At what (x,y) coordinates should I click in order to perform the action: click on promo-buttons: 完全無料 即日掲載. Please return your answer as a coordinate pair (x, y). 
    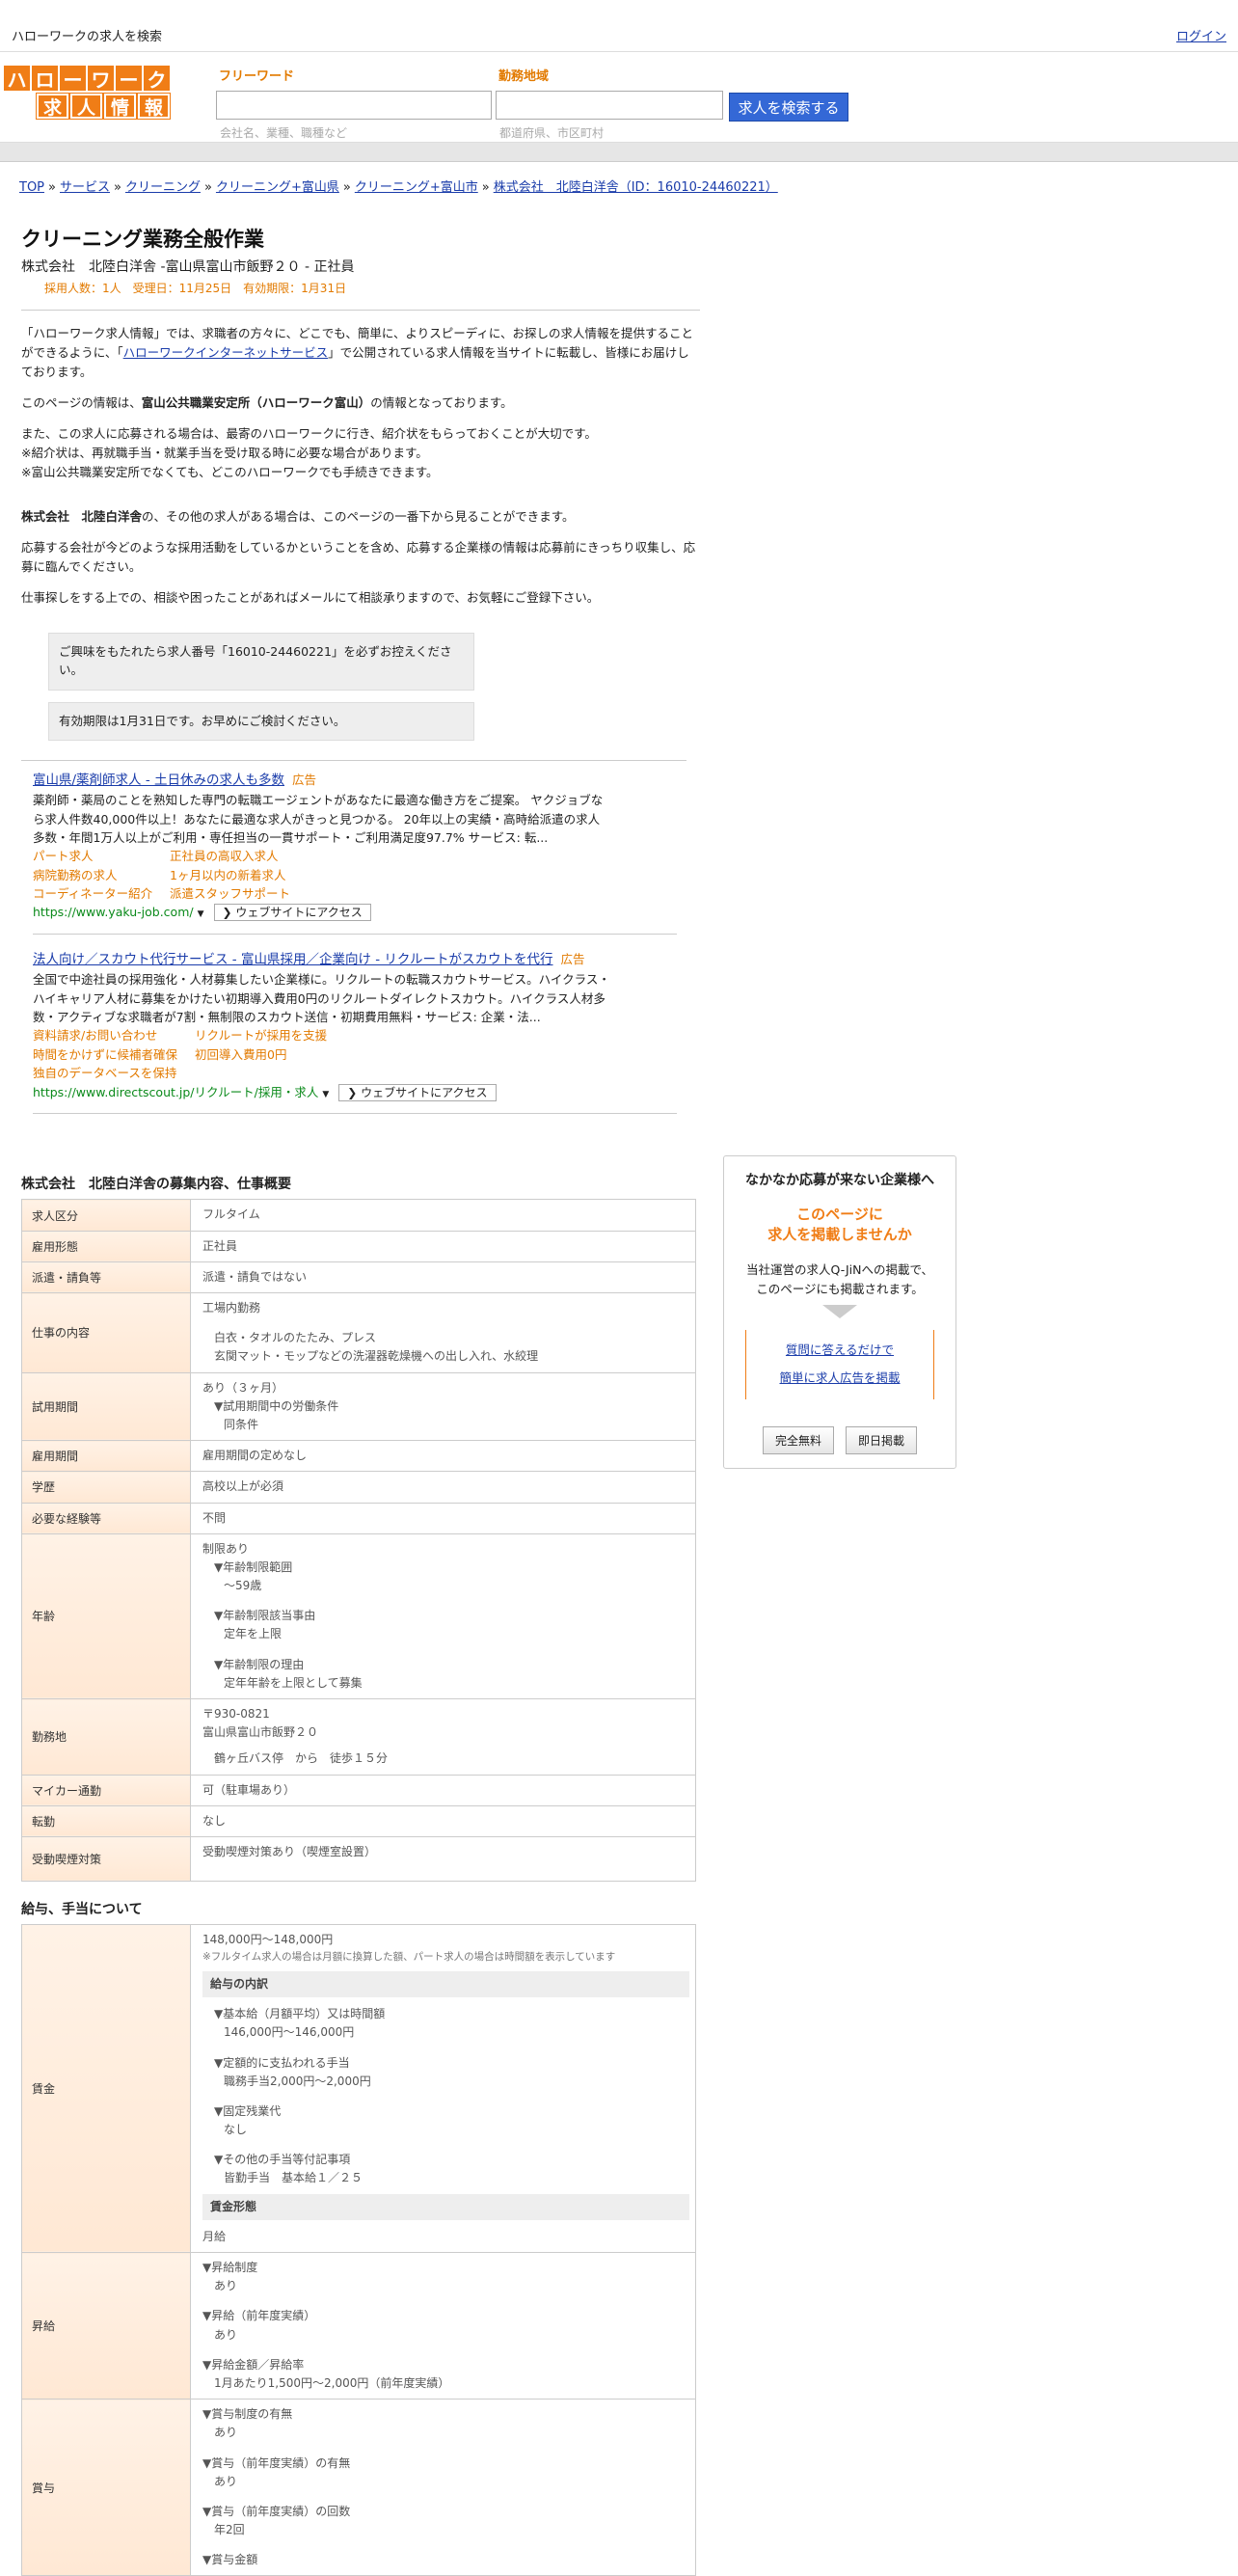
    Looking at the image, I should click on (840, 1440).